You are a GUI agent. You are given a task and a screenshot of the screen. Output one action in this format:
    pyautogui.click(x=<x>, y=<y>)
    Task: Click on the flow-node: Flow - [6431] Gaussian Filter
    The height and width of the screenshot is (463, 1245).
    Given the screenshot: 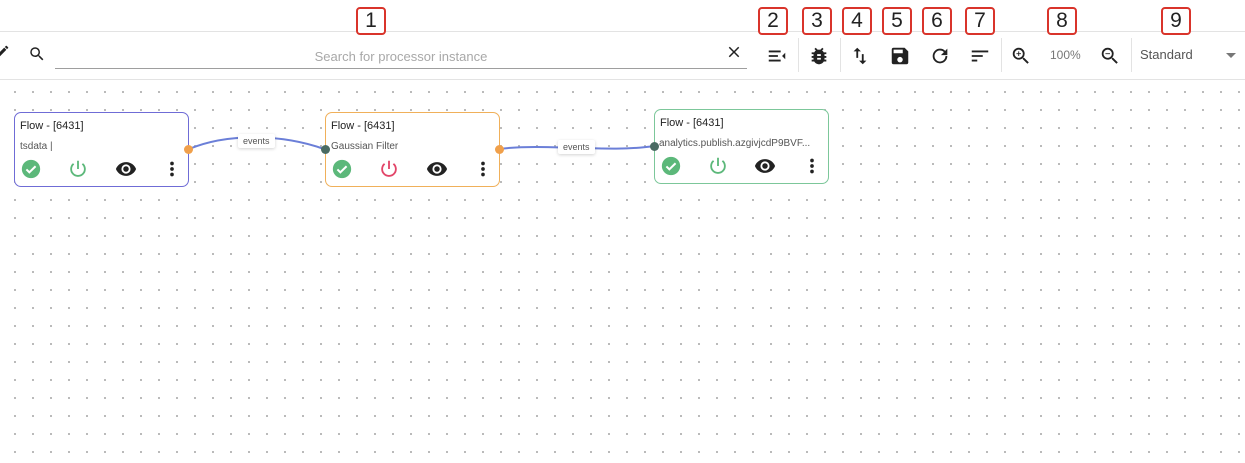 What is the action you would take?
    pyautogui.click(x=412, y=149)
    